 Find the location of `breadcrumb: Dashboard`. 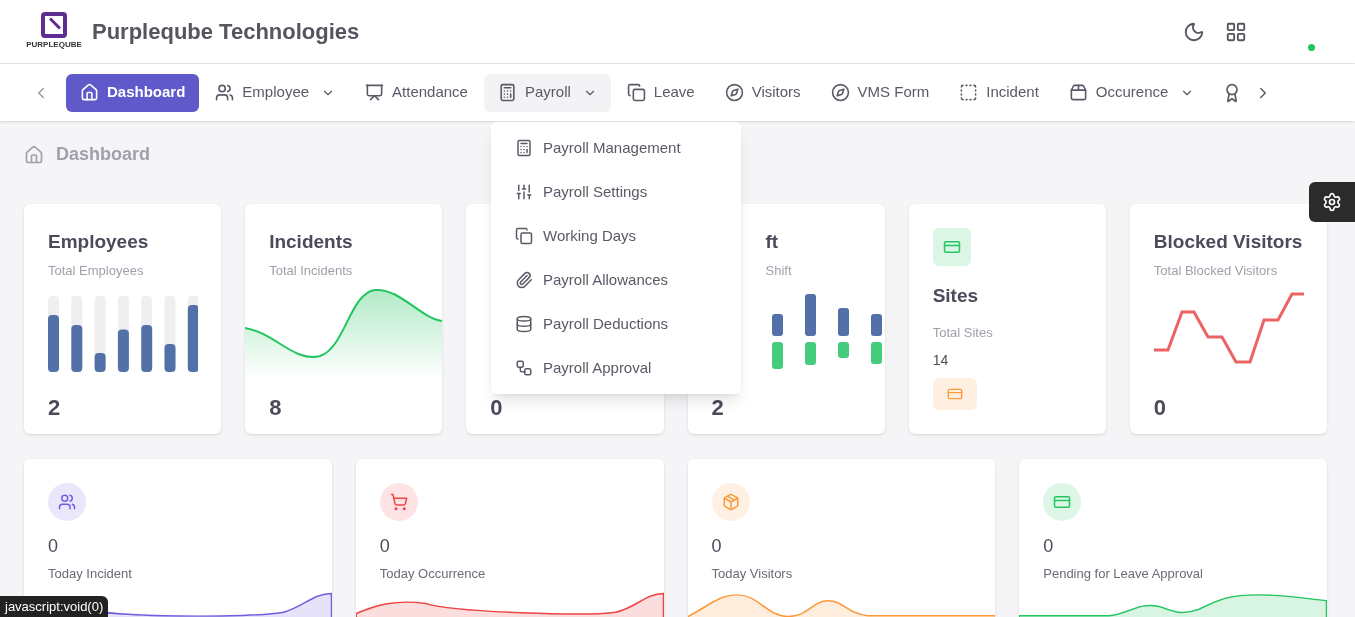

breadcrumb: Dashboard is located at coordinates (103, 154).